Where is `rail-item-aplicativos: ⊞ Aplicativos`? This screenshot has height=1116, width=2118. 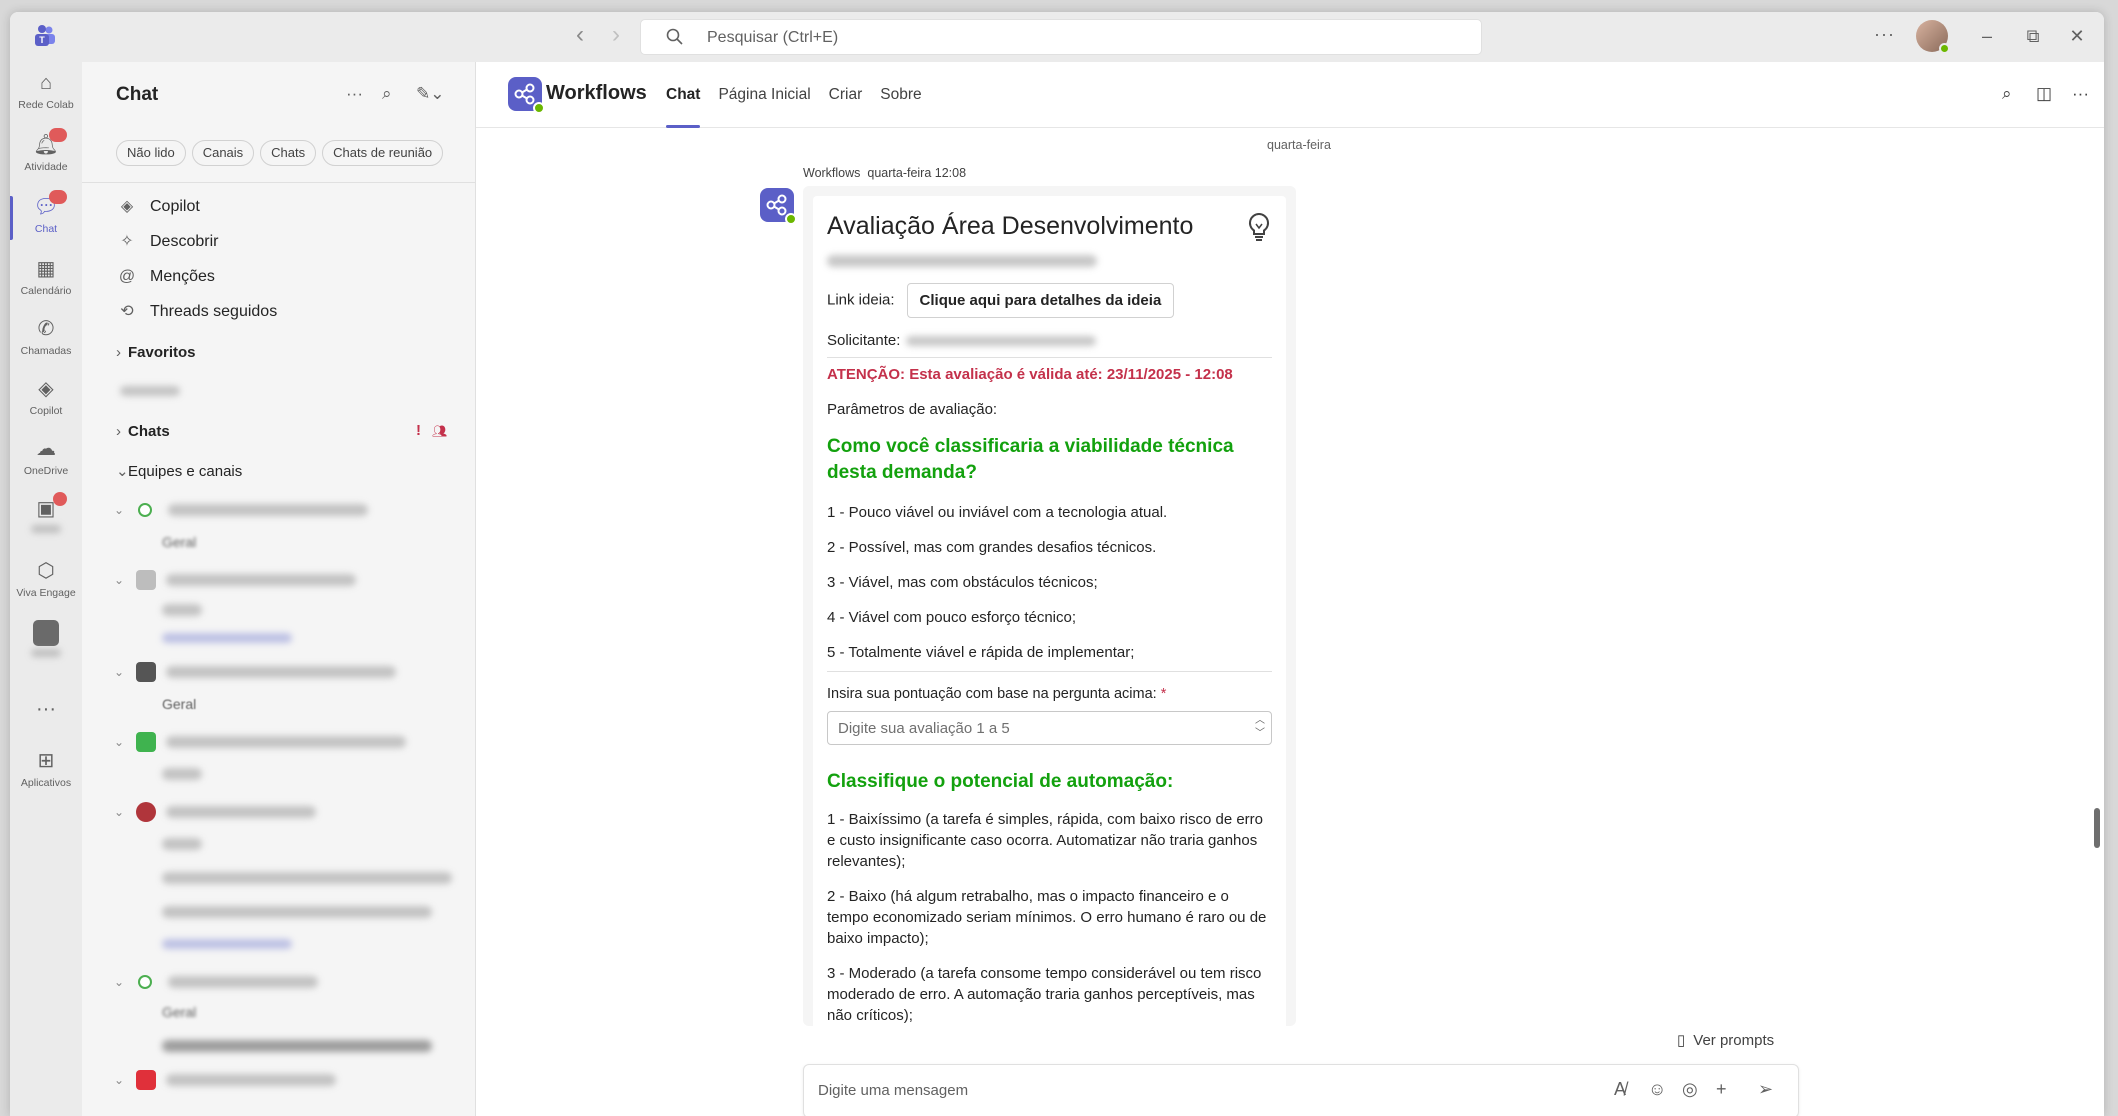
rail-item-aplicativos: ⊞ Aplicativos is located at coordinates (46, 773).